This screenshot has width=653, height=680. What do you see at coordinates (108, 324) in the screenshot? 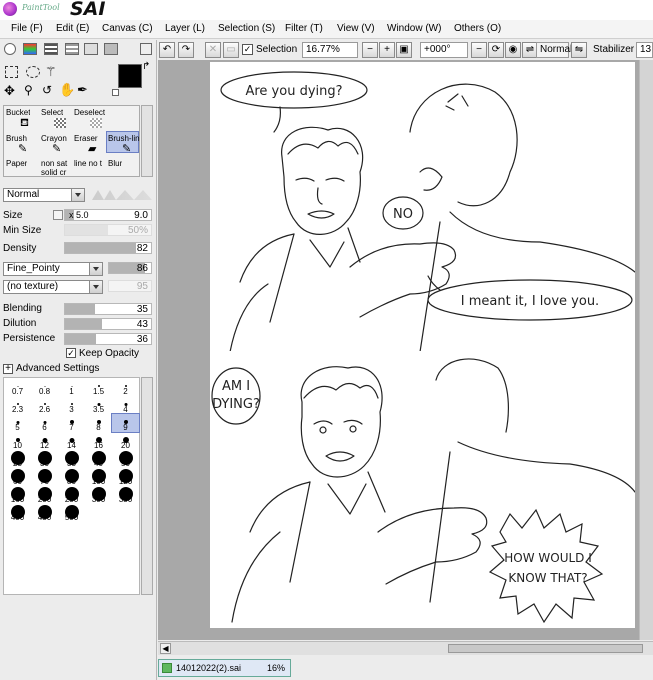
I see `dilution-slider: 43` at bounding box center [108, 324].